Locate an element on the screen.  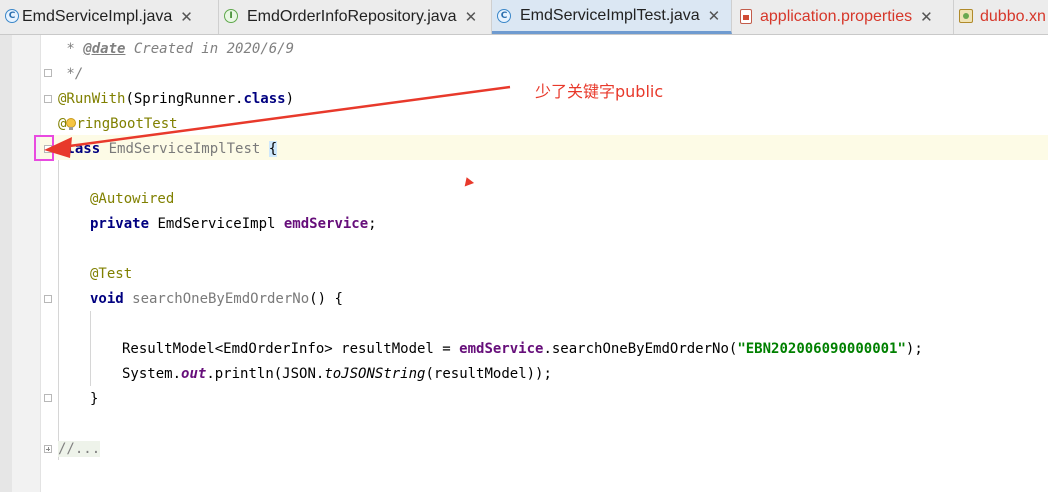
arrow-head is located at coordinates (58, 147).